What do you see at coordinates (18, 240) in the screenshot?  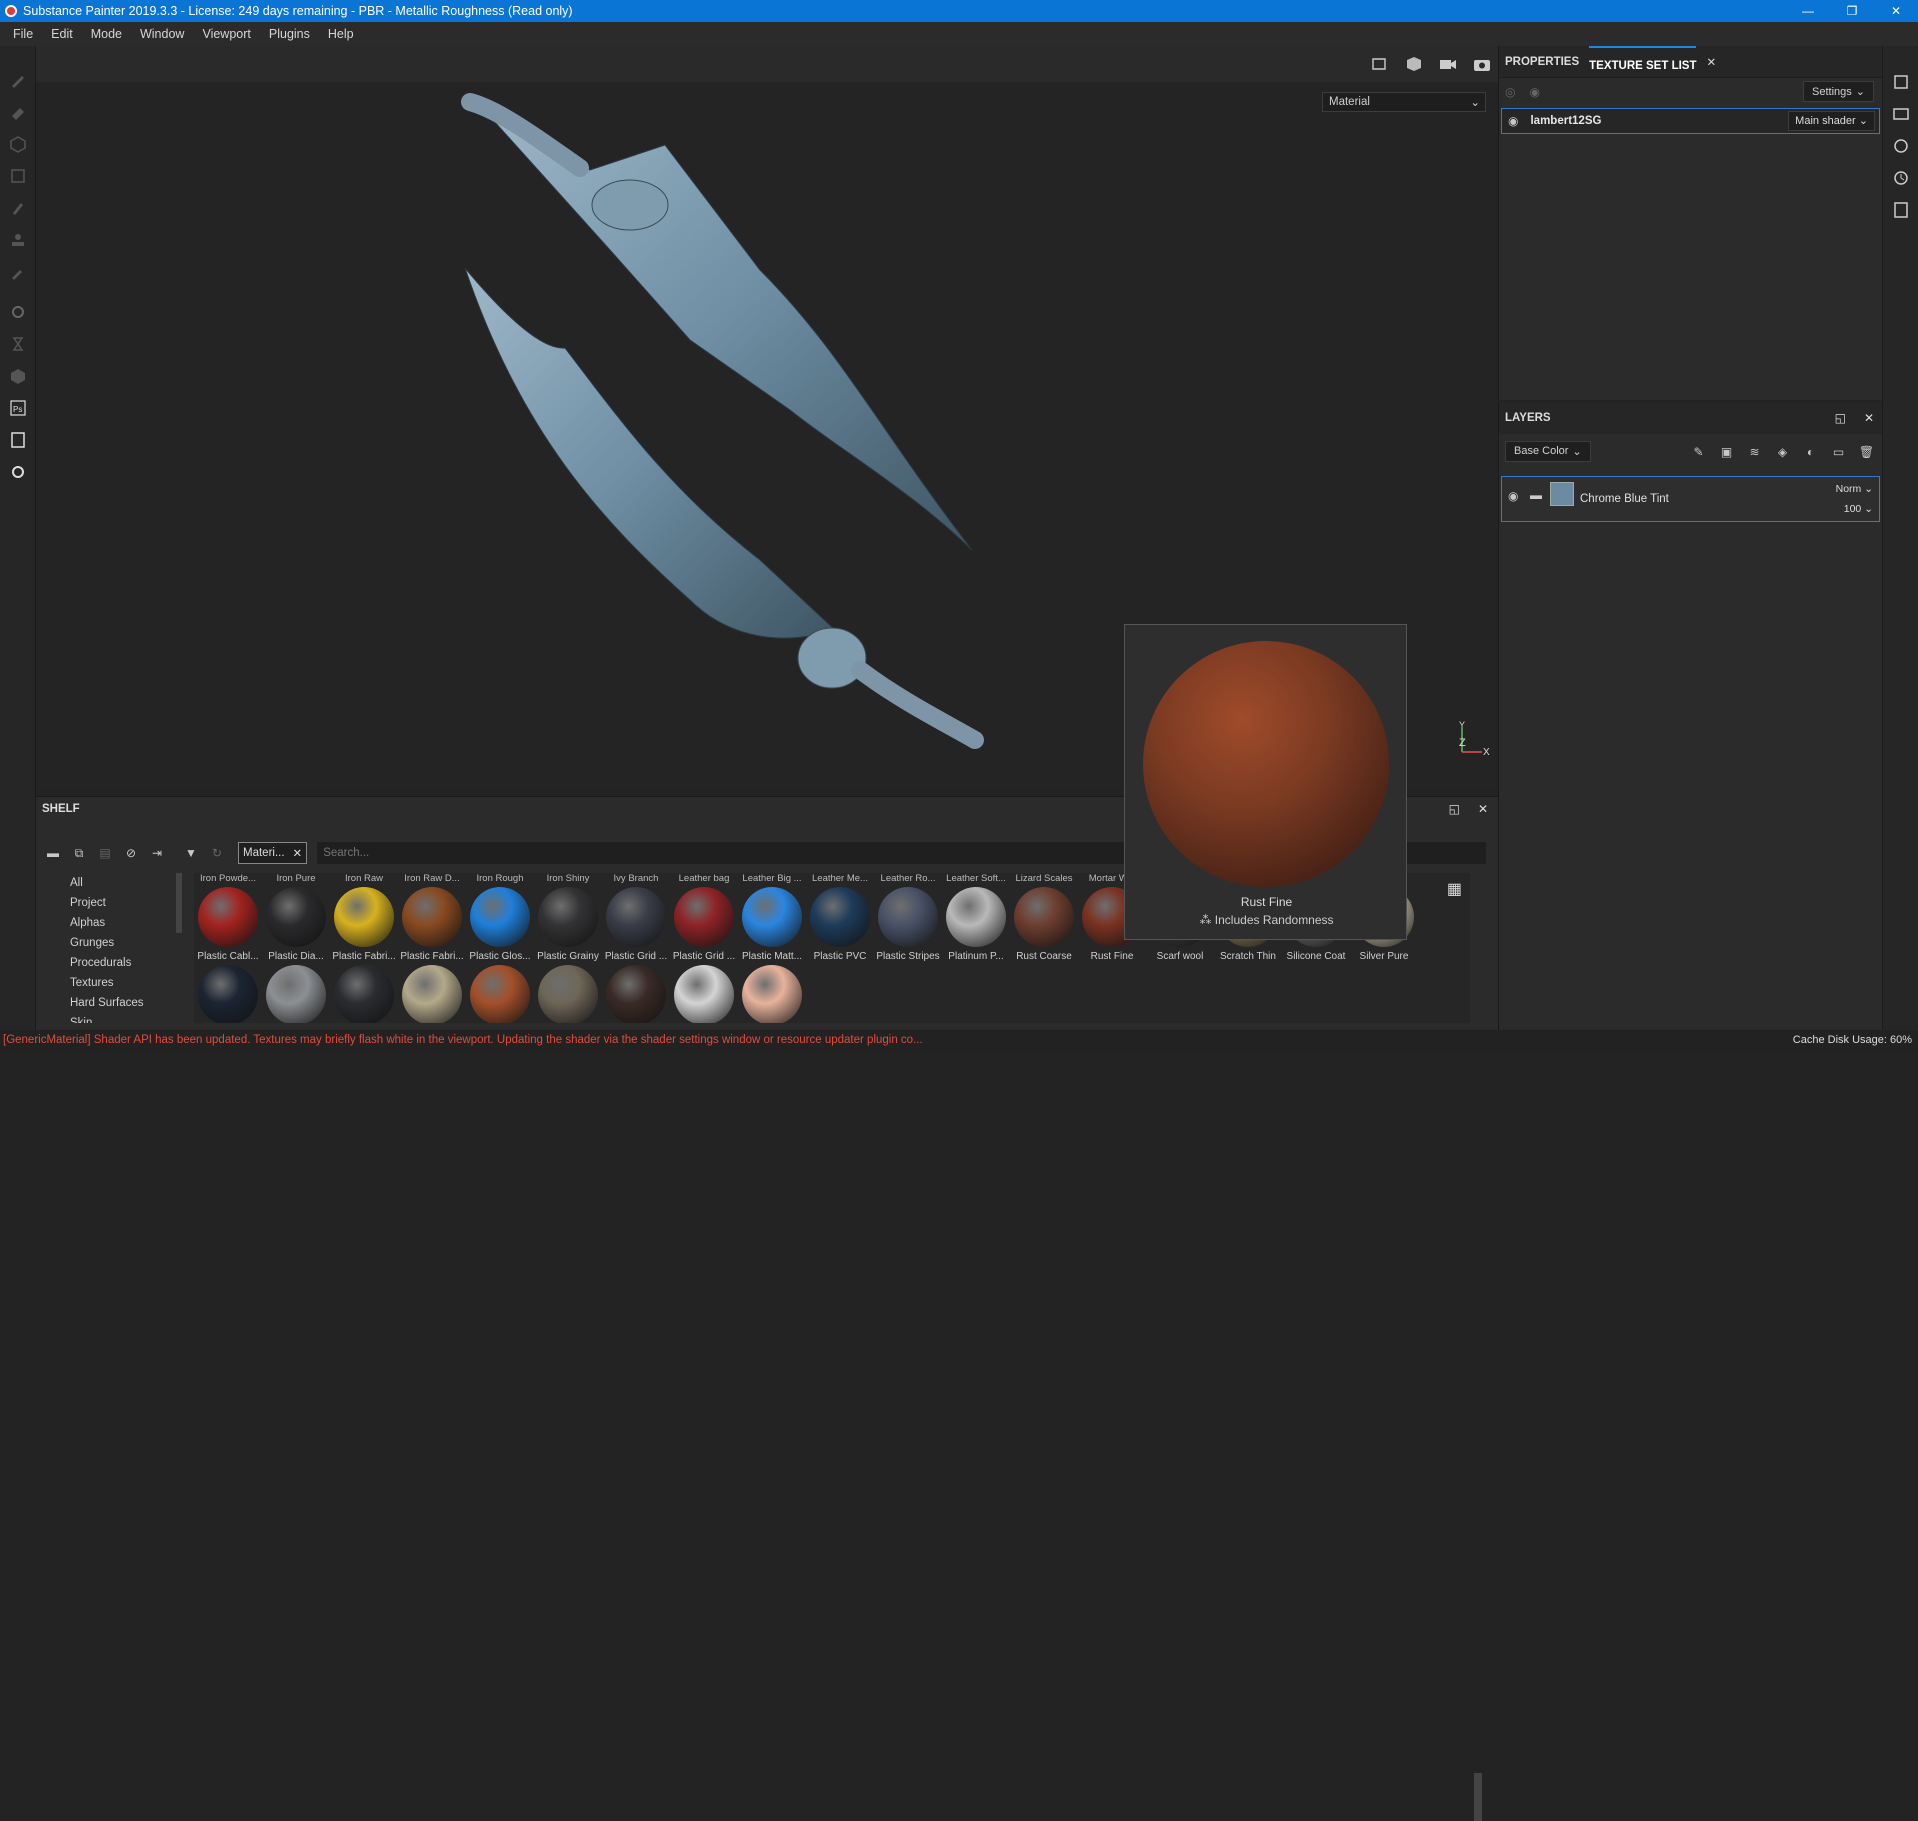 I see `clone-tool` at bounding box center [18, 240].